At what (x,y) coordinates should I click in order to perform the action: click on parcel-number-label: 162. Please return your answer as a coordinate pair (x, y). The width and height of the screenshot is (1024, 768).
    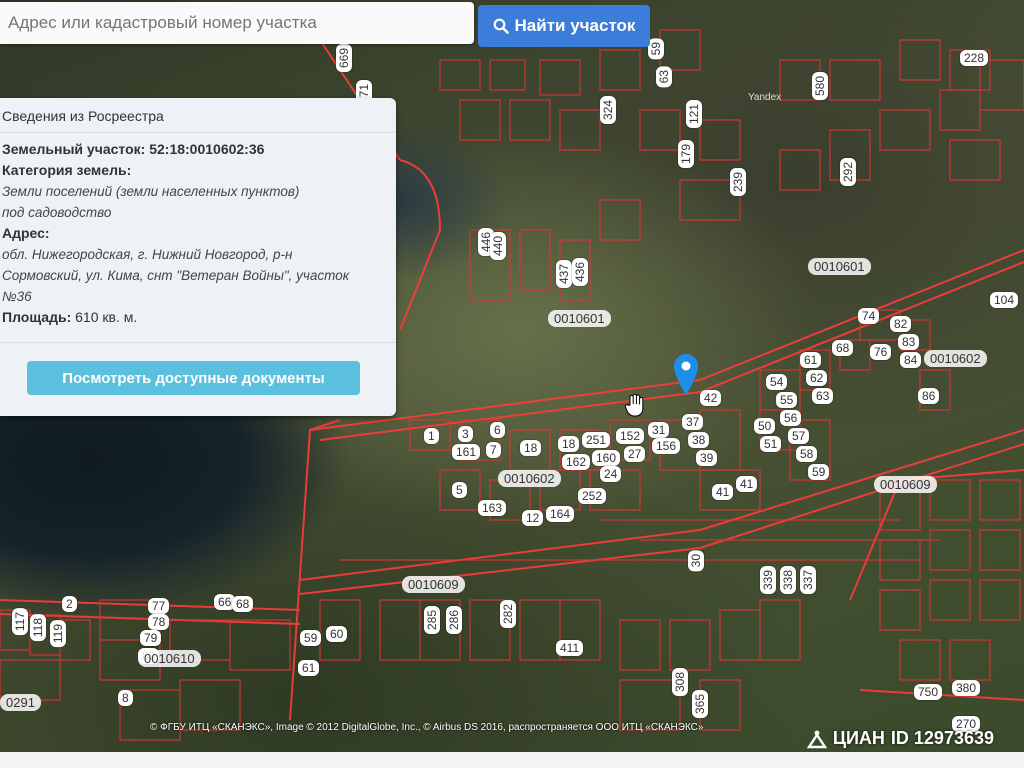
    Looking at the image, I should click on (576, 462).